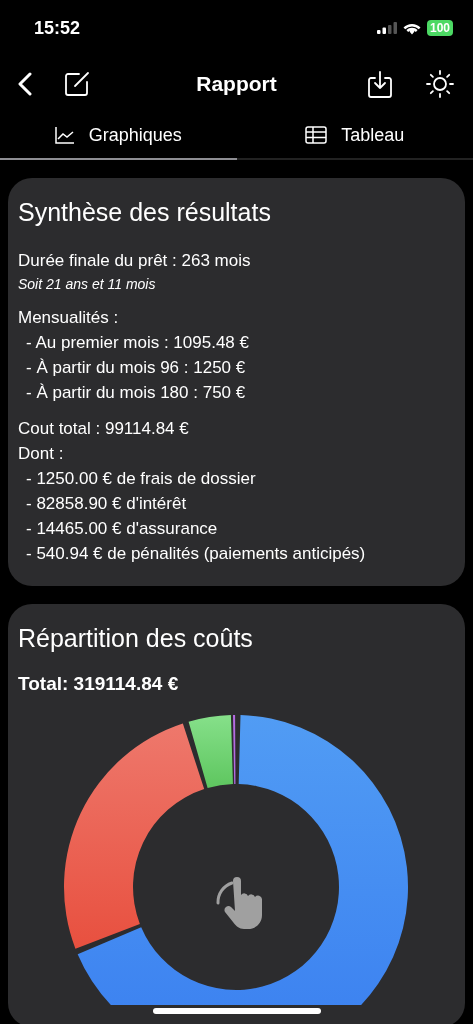 The width and height of the screenshot is (473, 1024). I want to click on status-time: 15:52, so click(57, 28).